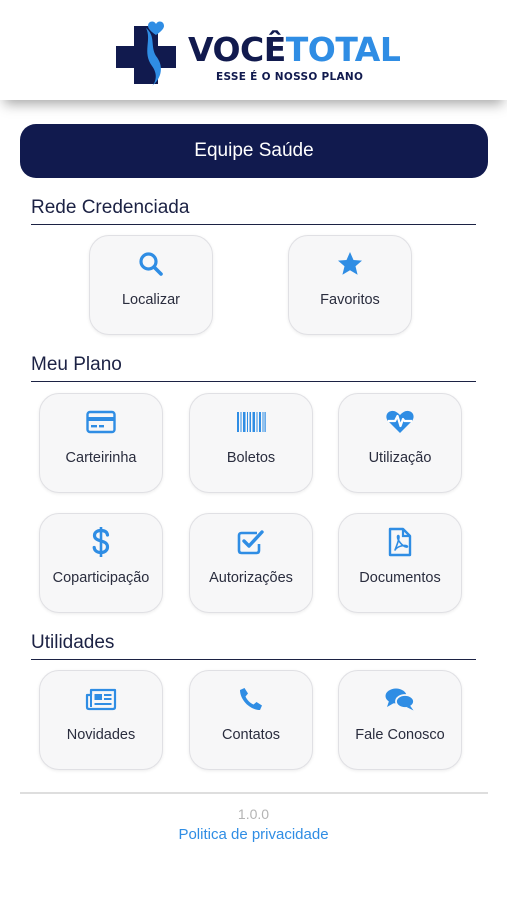 This screenshot has height=900, width=507. Describe the element at coordinates (400, 563) in the screenshot. I see `tile-documentos: Documentos` at that location.